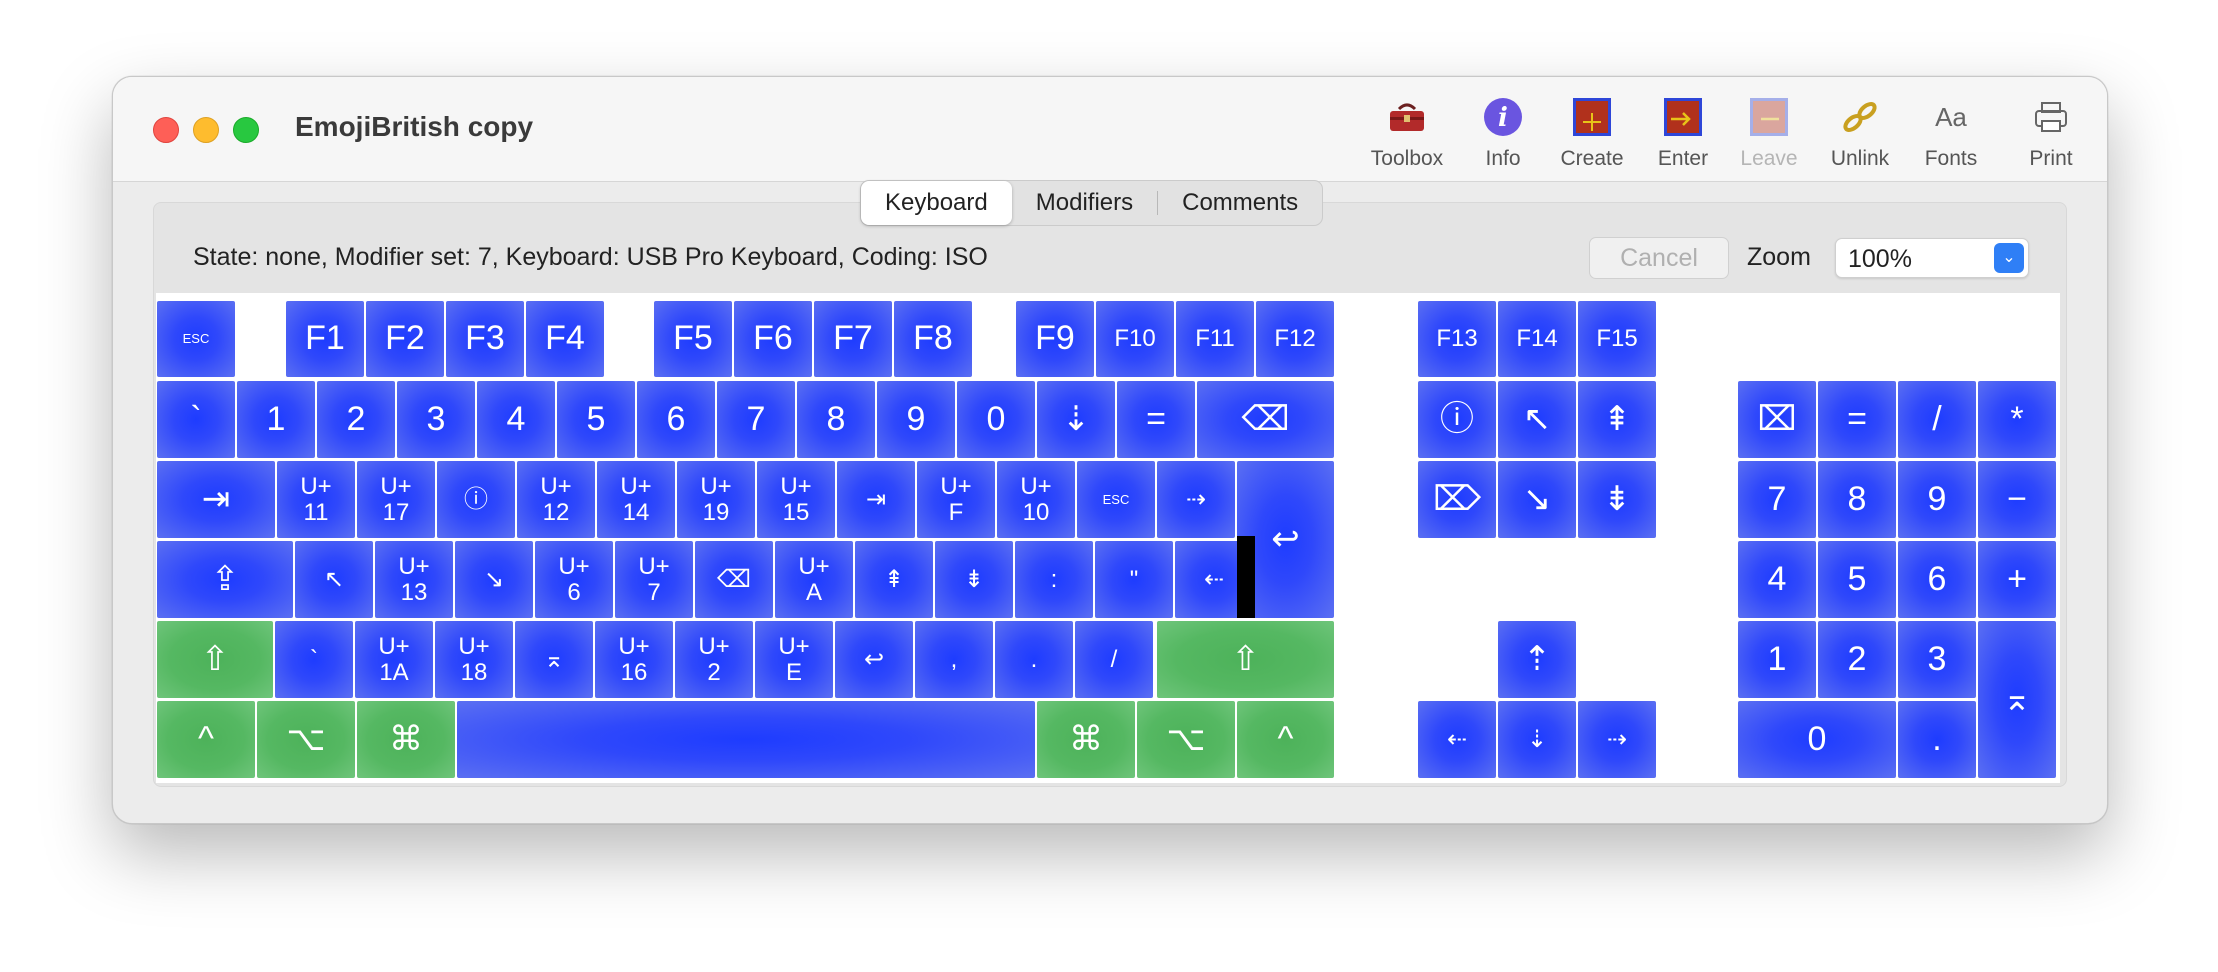 The width and height of the screenshot is (2218, 972). I want to click on key: /, so click(1114, 659).